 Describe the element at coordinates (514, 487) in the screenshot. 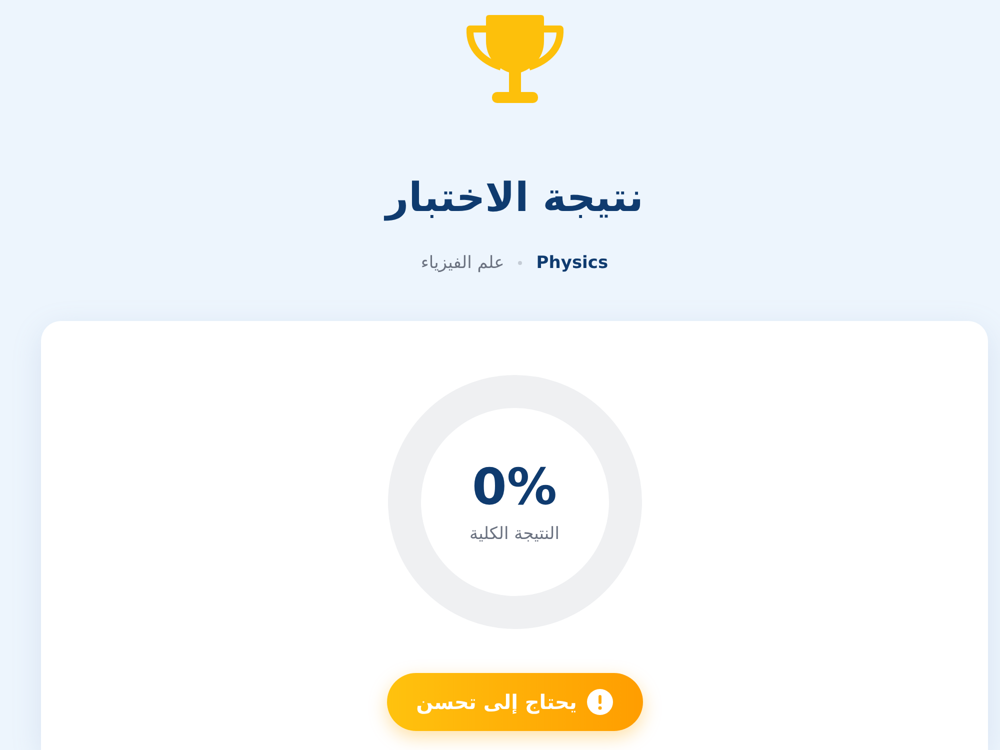

I see `score-value: 0%` at that location.